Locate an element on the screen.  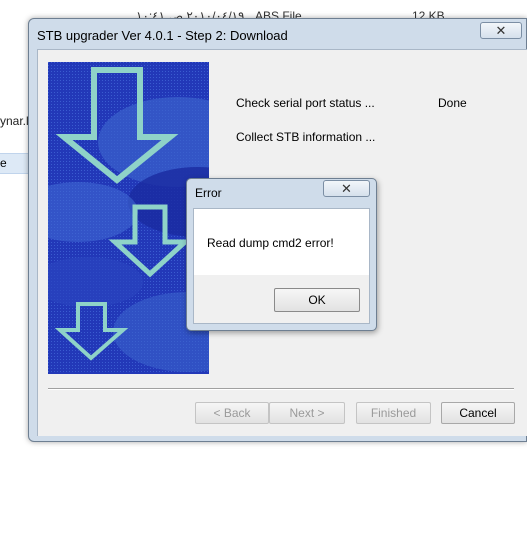
dialog-close-button: ✕ is located at coordinates (346, 188).